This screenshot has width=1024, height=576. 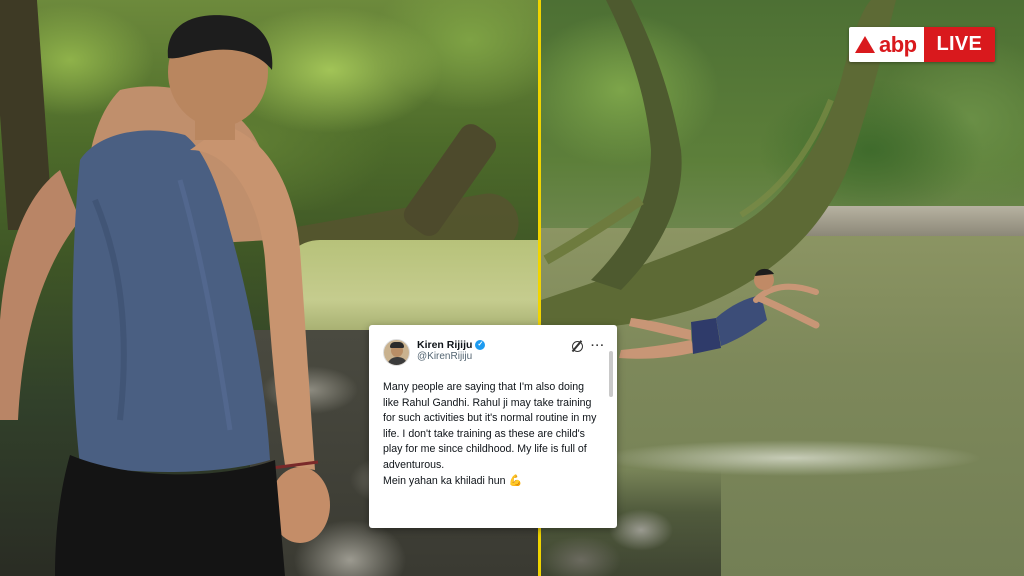 I want to click on verified-badge-icon: ✓, so click(x=480, y=345).